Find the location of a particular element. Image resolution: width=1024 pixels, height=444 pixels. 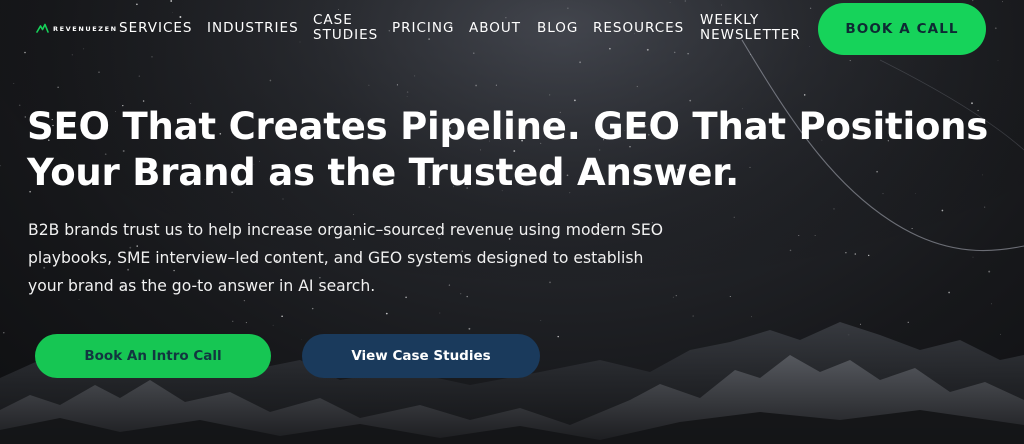

nav-item-weekly-newsletter: WEEKLY NEWSLETTER is located at coordinates (756, 28).